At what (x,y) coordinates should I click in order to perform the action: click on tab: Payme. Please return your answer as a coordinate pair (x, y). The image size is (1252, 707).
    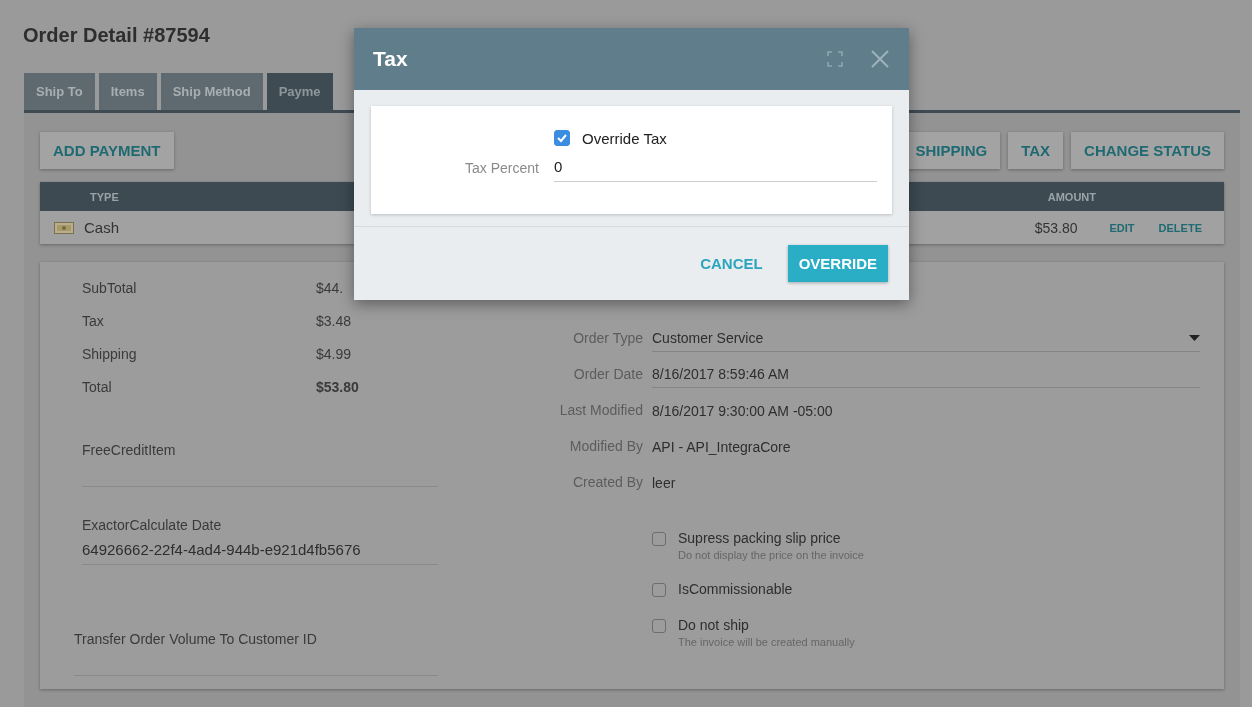
    Looking at the image, I should click on (299, 91).